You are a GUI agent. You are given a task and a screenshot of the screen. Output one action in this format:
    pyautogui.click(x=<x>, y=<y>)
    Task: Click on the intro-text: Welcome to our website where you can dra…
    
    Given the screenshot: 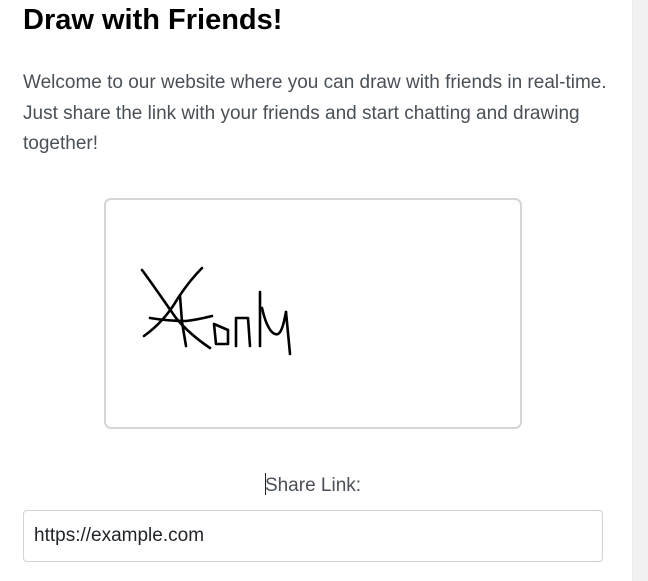 What is the action you would take?
    pyautogui.click(x=315, y=113)
    